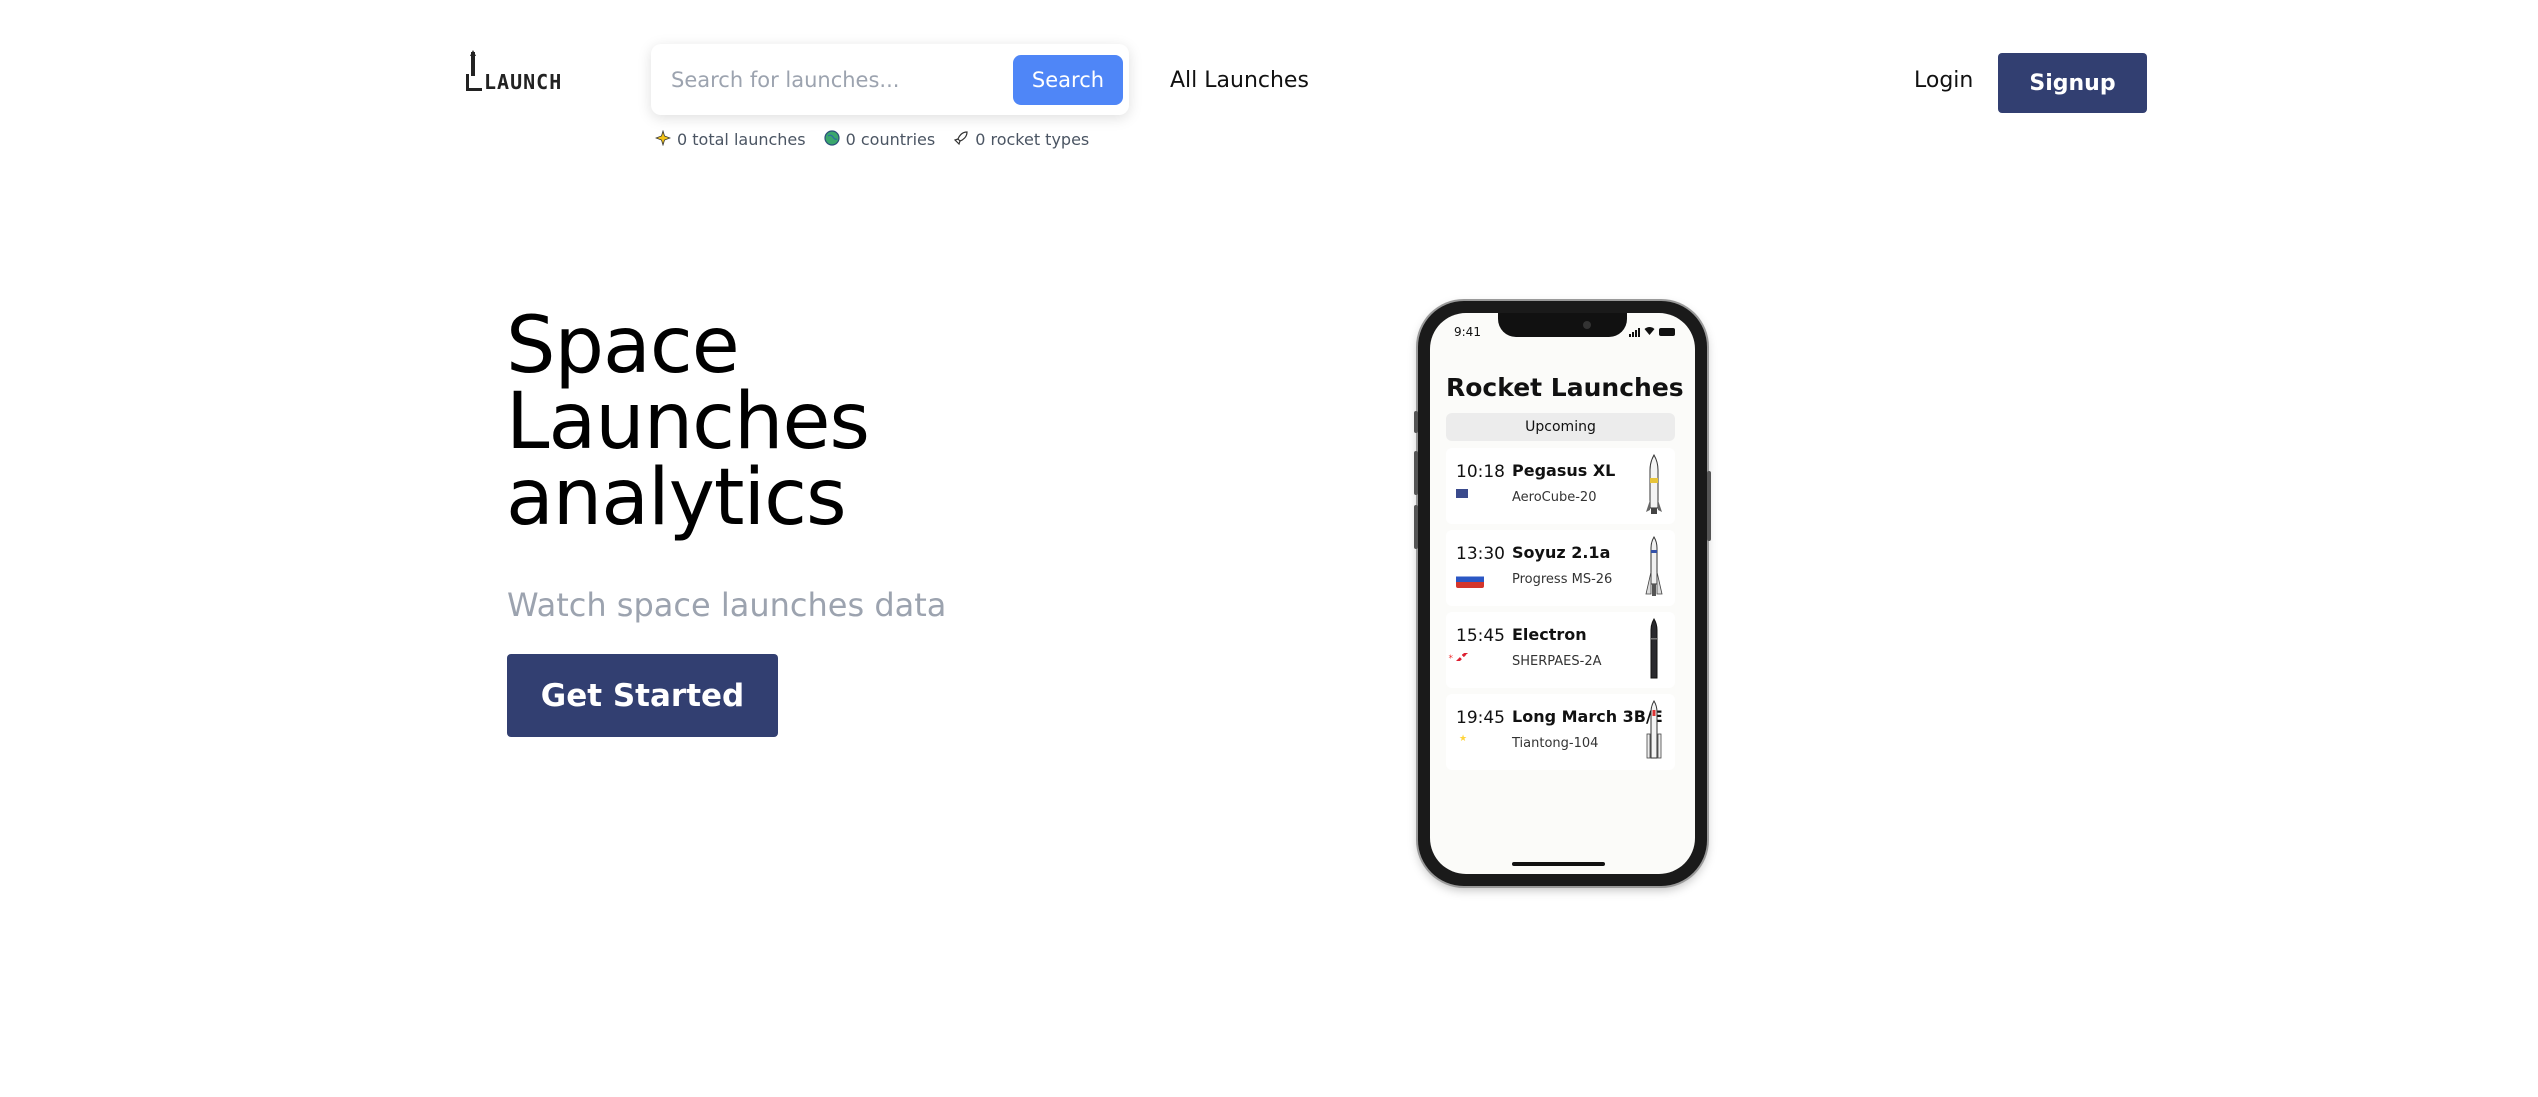  Describe the element at coordinates (1587, 325) in the screenshot. I see `camera-icon` at that location.